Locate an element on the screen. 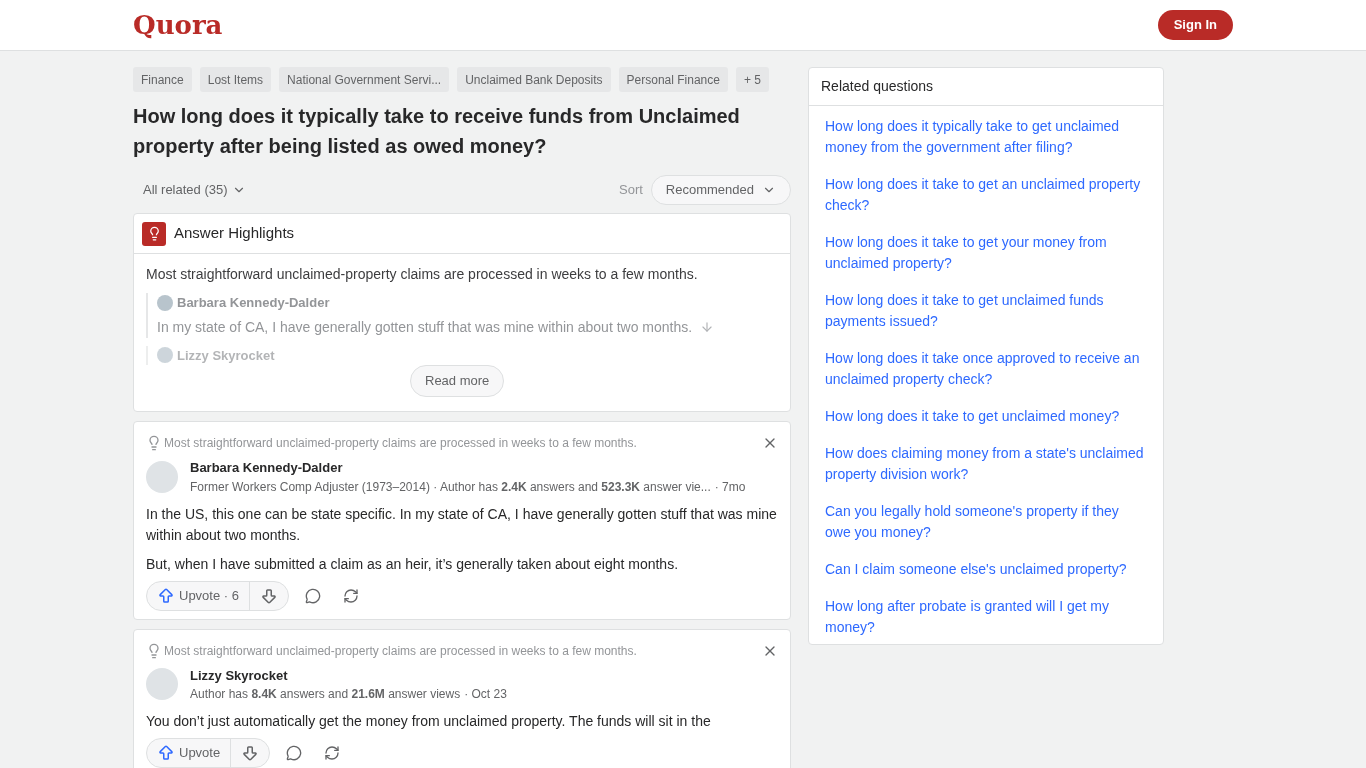  topic-tag: Unclaimed Bank Deposits is located at coordinates (534, 79).